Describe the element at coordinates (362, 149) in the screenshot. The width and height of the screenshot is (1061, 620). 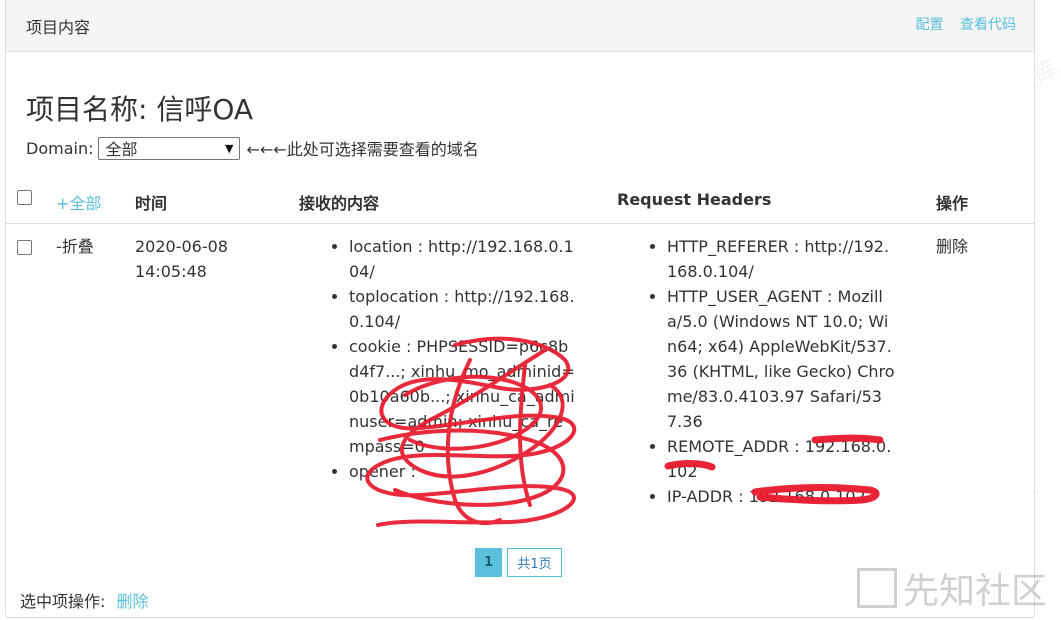
I see `domain-hint: ←←←此处可选择需要查看的域名` at that location.